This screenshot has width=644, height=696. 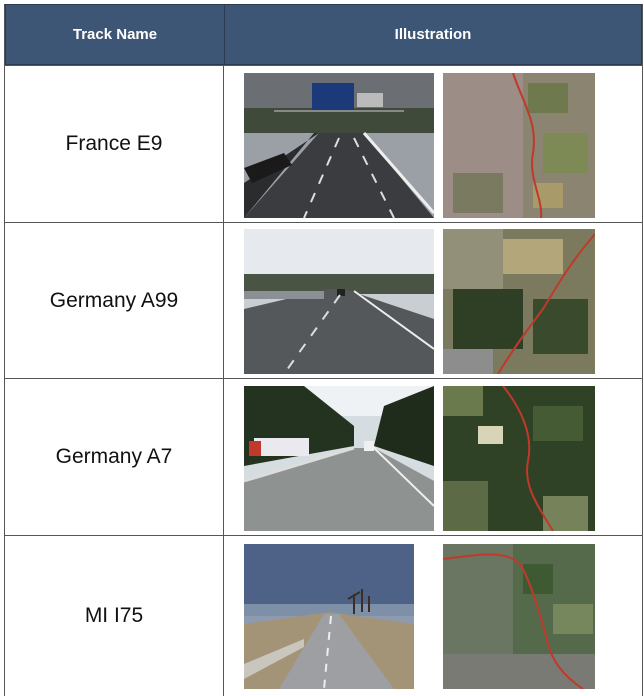 I want to click on table-header: Track Name Illustration, so click(x=323, y=34).